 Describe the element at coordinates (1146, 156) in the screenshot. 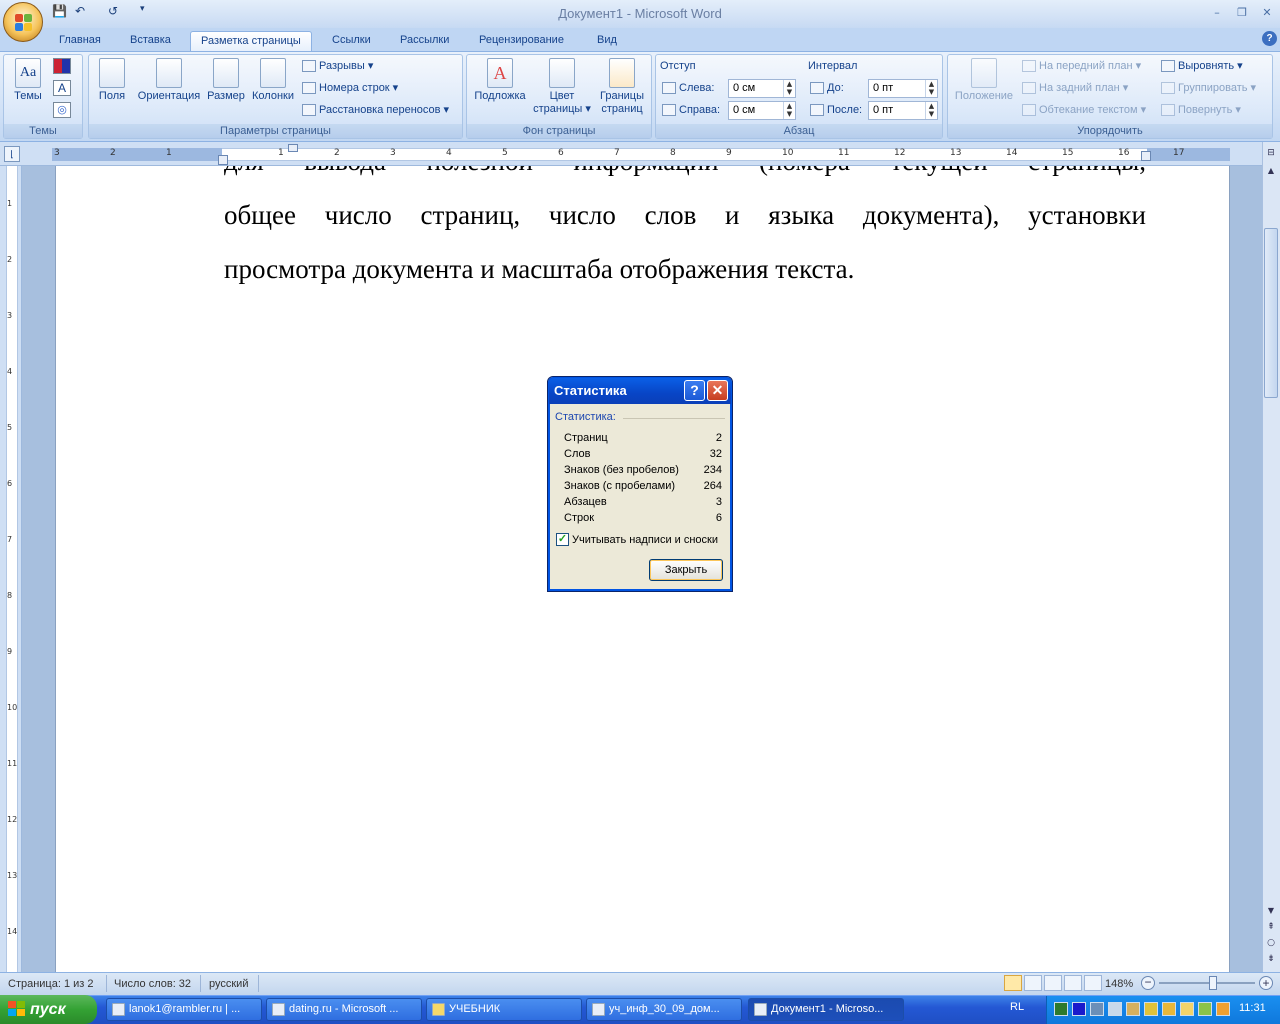

I see `right-indent-marker` at that location.